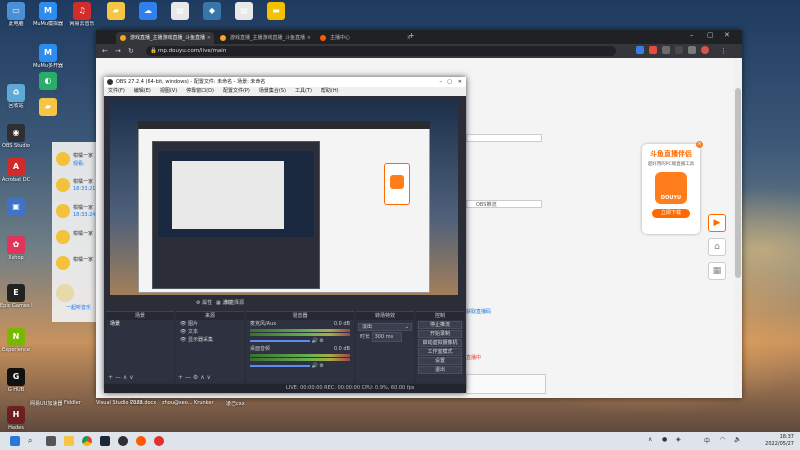 This screenshot has height=450, width=800. Describe the element at coordinates (737, 439) in the screenshot. I see `speaker-icon: 🔈` at that location.